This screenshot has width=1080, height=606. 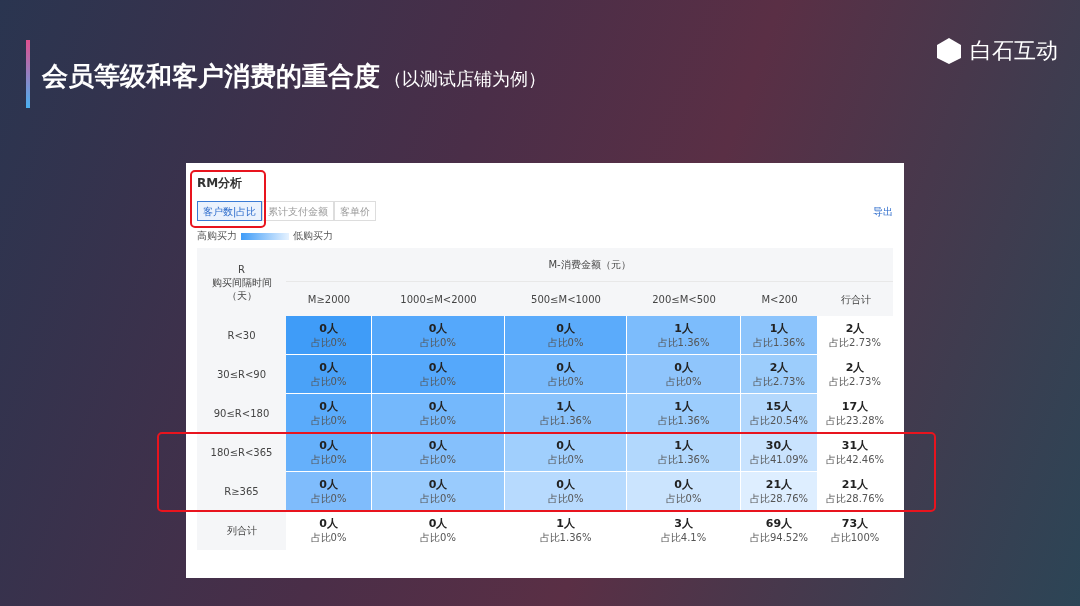 I want to click on column-header: M<200, so click(x=779, y=299).